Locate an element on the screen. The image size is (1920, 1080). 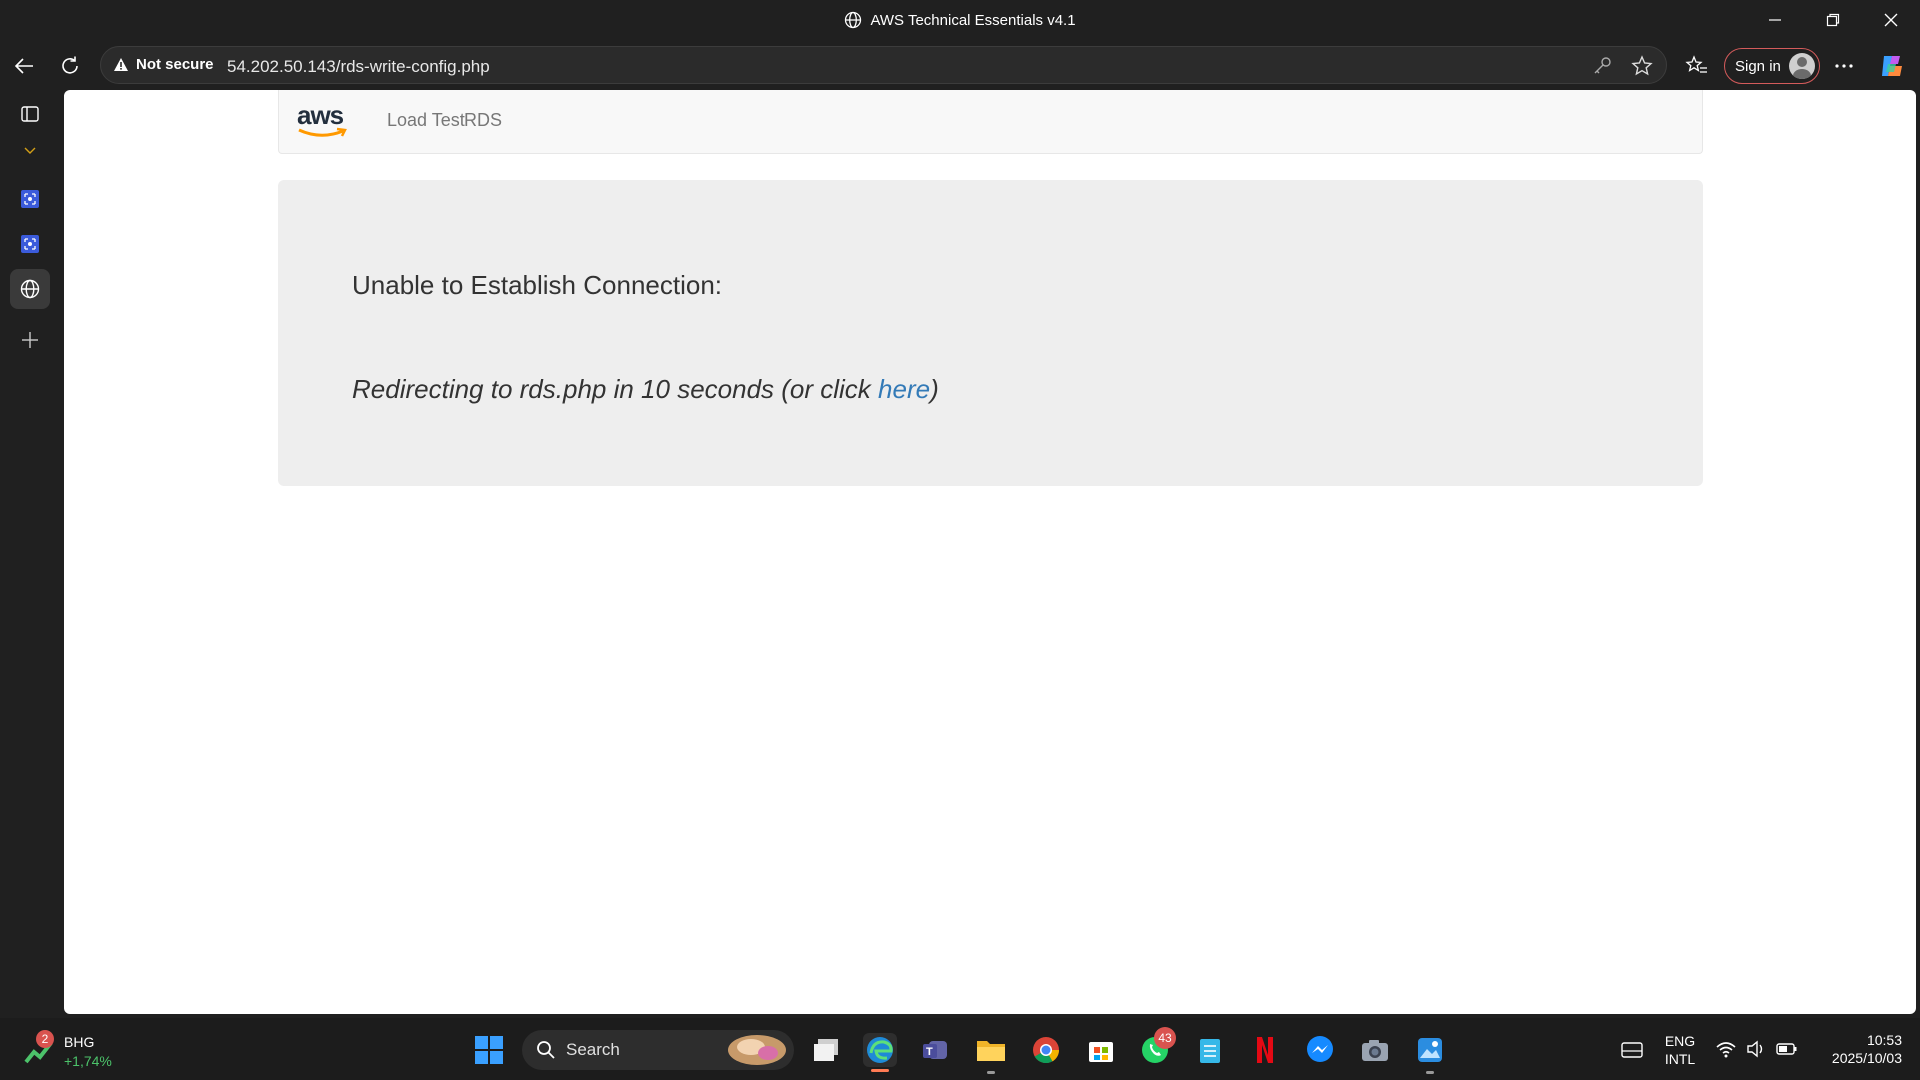
camera-icon is located at coordinates (1375, 1050).